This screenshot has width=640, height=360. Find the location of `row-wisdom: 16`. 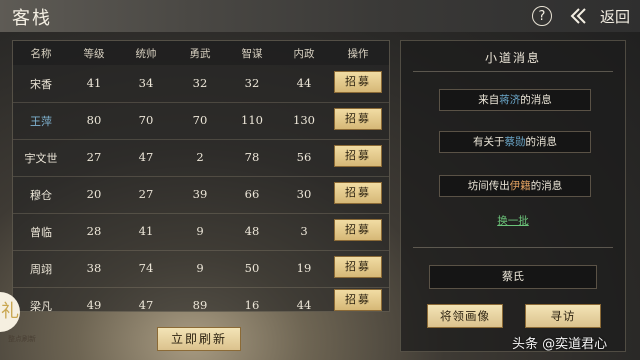

row-wisdom: 16 is located at coordinates (252, 305).